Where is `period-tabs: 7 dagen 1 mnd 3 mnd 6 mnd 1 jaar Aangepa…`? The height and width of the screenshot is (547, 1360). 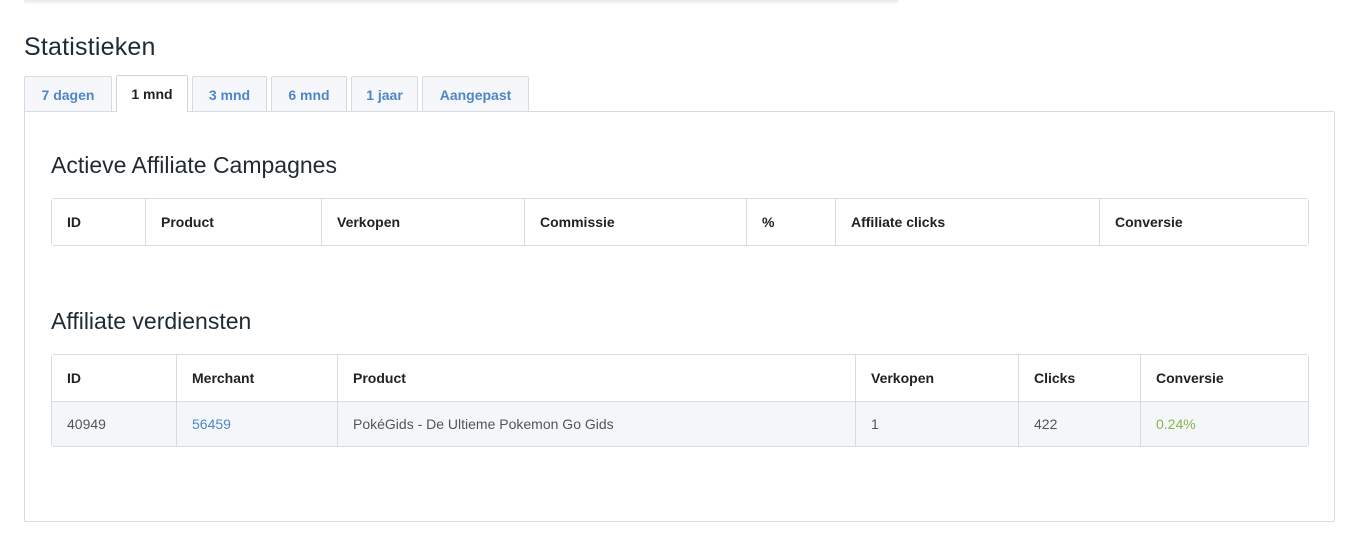
period-tabs: 7 dagen 1 mnd 3 mnd 6 mnd 1 jaar Aangepa… is located at coordinates (278, 93).